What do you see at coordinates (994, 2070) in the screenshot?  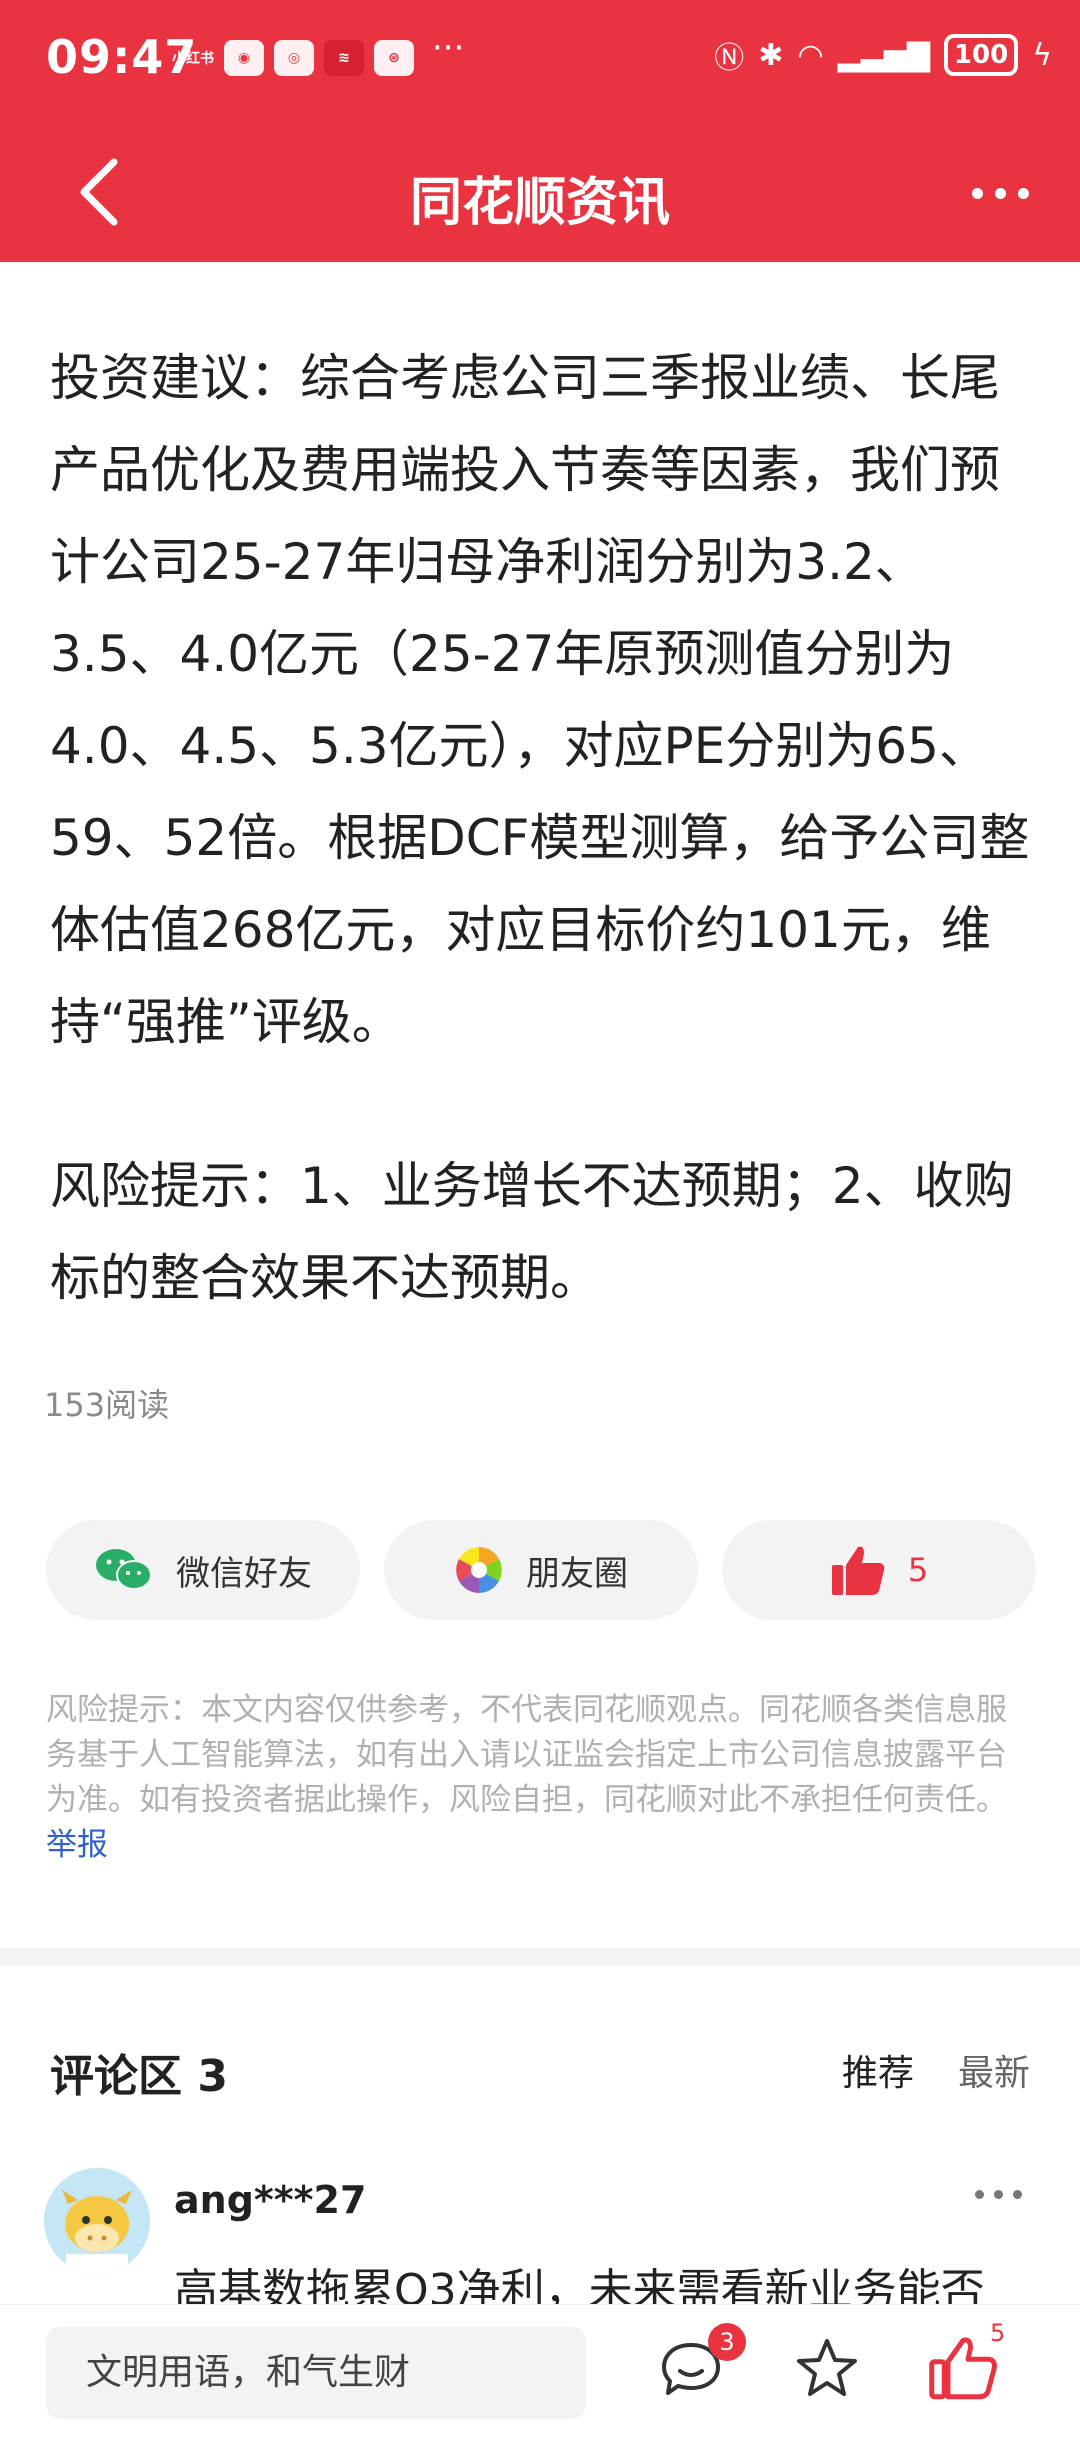 I see `tab-latest: 最新` at bounding box center [994, 2070].